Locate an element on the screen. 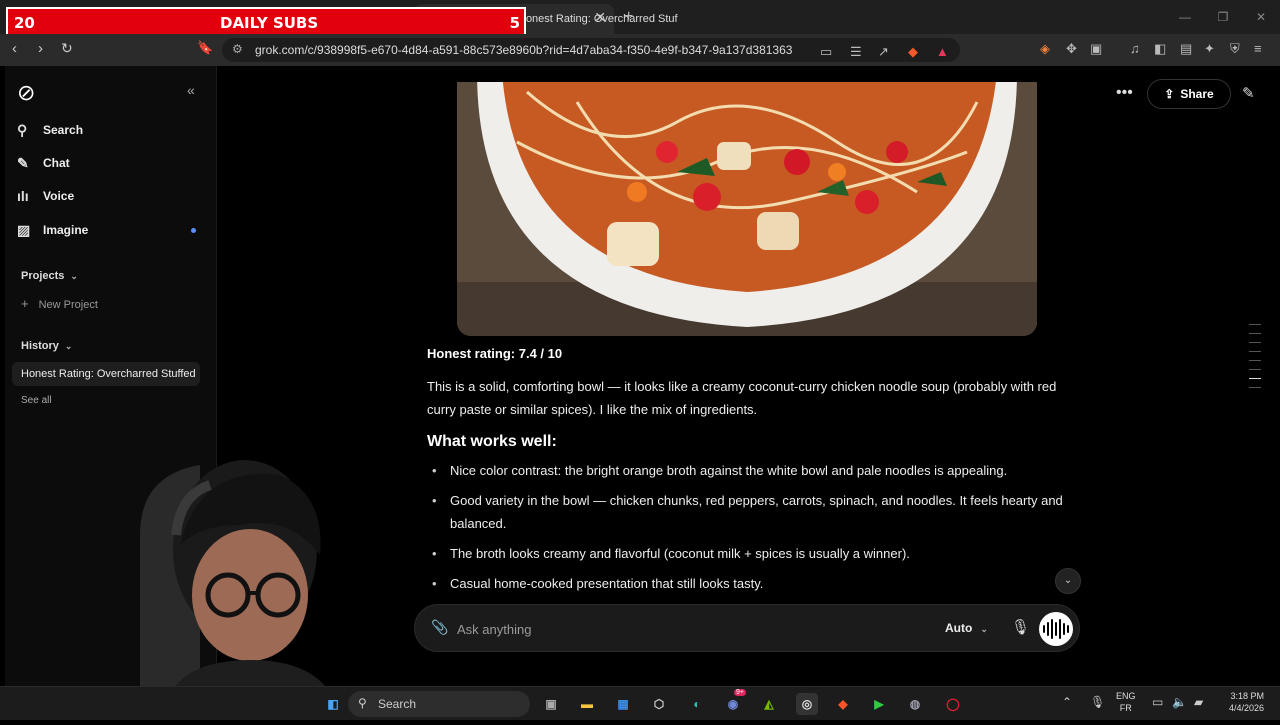  scroll-down-button: ⌄ is located at coordinates (1068, 581).